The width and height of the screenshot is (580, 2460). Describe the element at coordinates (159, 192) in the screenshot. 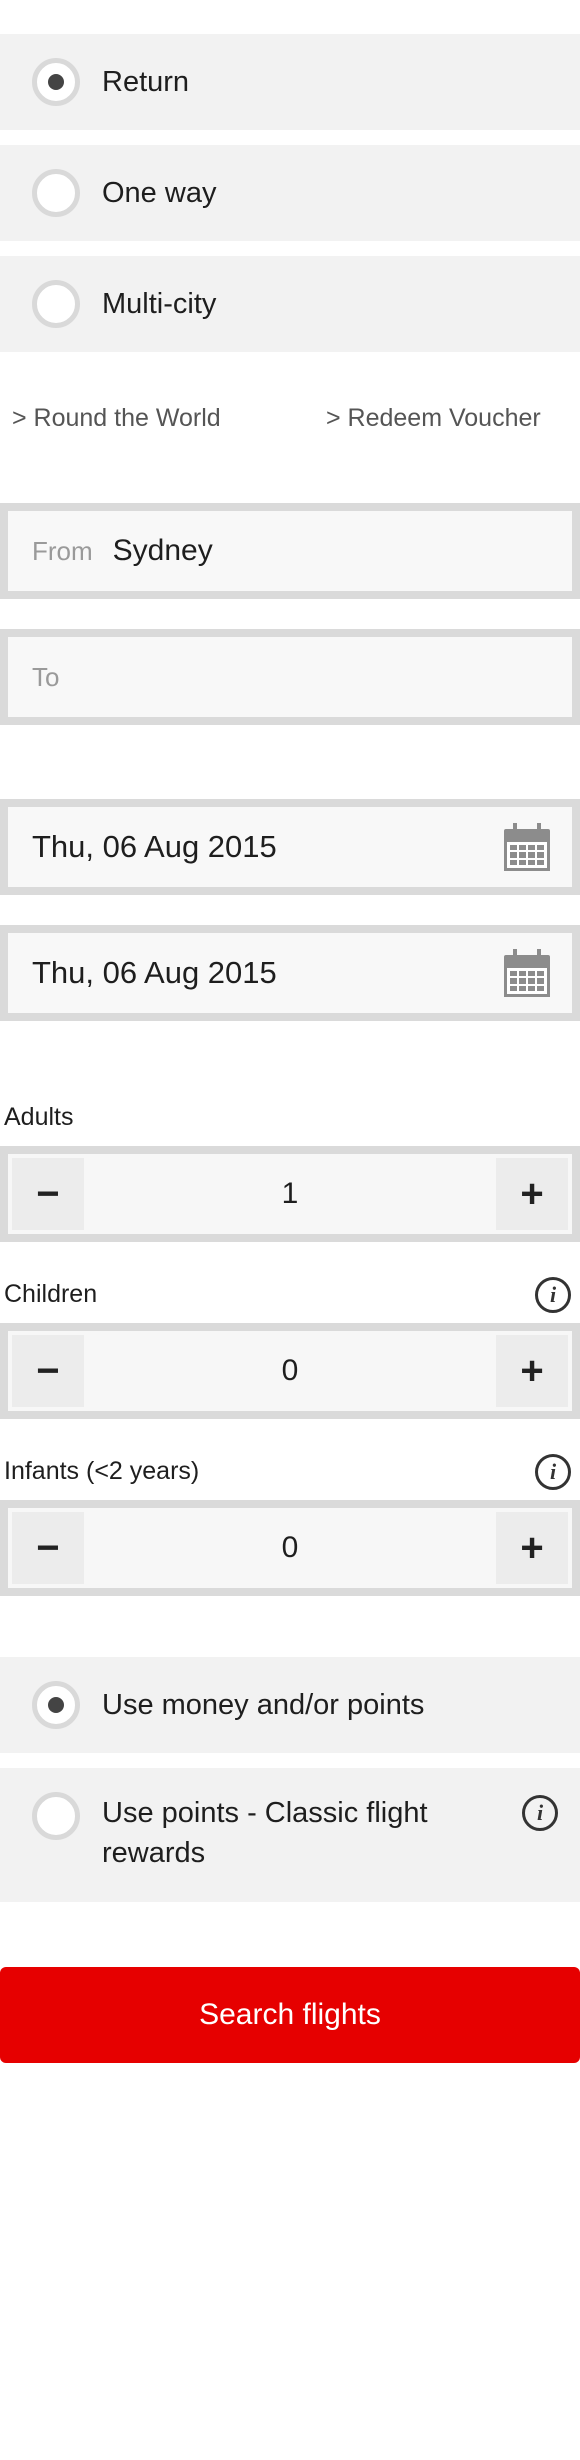

I see `trip-type-one-way-label: One way` at that location.